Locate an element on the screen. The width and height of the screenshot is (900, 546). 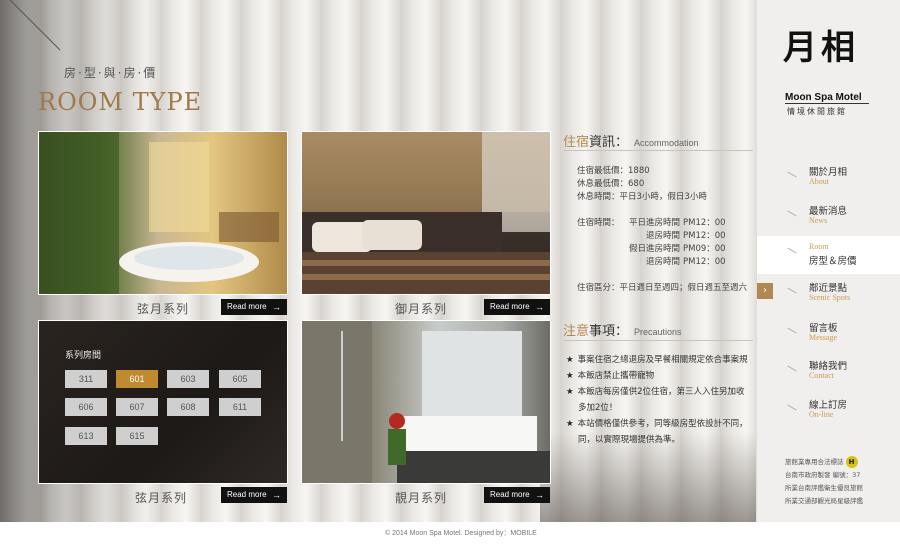
bathroom-illustration is located at coordinates (426, 402).